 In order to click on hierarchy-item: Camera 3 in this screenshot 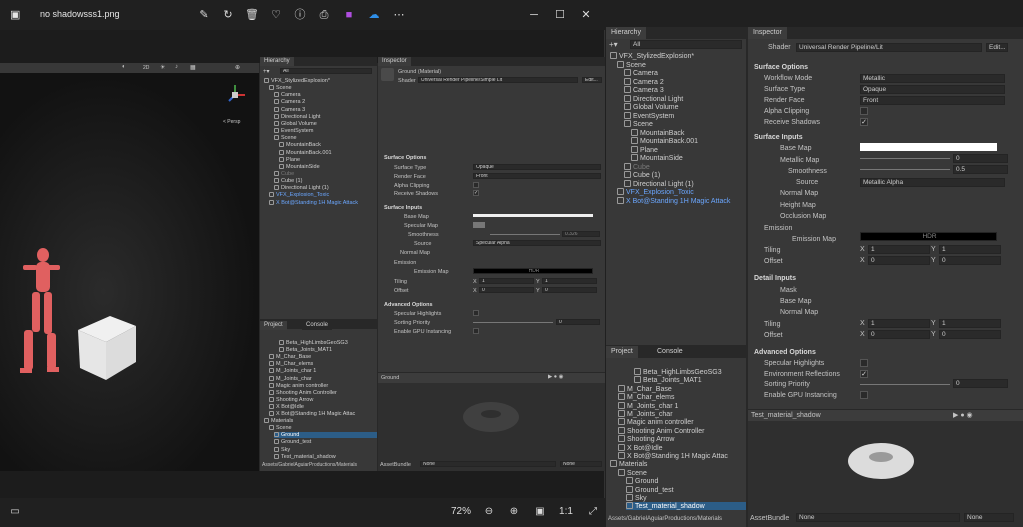, I will do `click(644, 90)`.